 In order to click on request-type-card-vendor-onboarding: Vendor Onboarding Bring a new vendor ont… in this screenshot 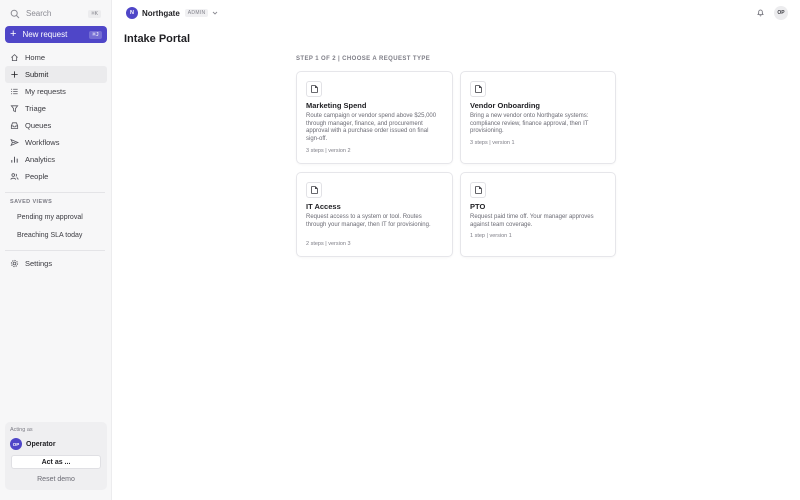, I will do `click(538, 117)`.